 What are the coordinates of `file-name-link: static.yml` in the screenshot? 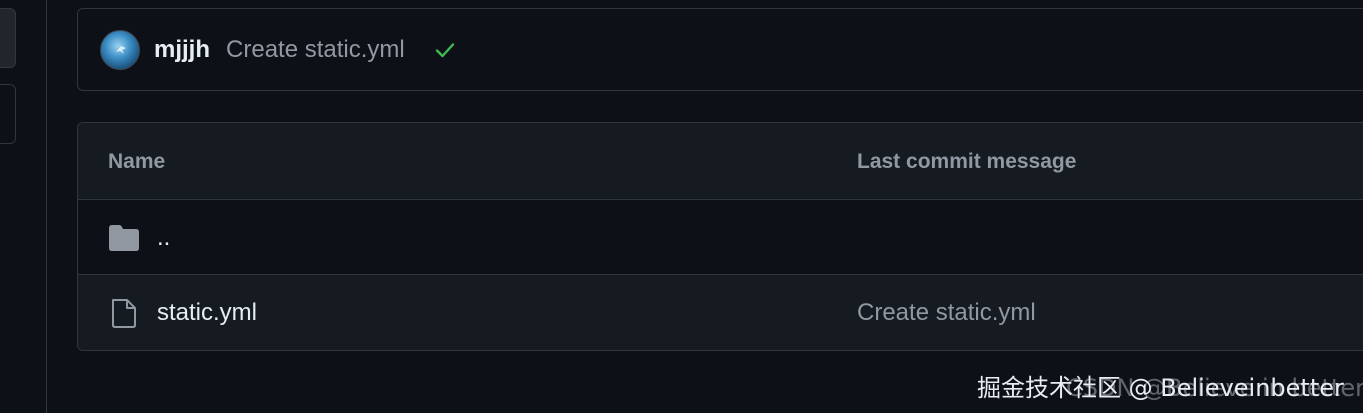 It's located at (207, 313).